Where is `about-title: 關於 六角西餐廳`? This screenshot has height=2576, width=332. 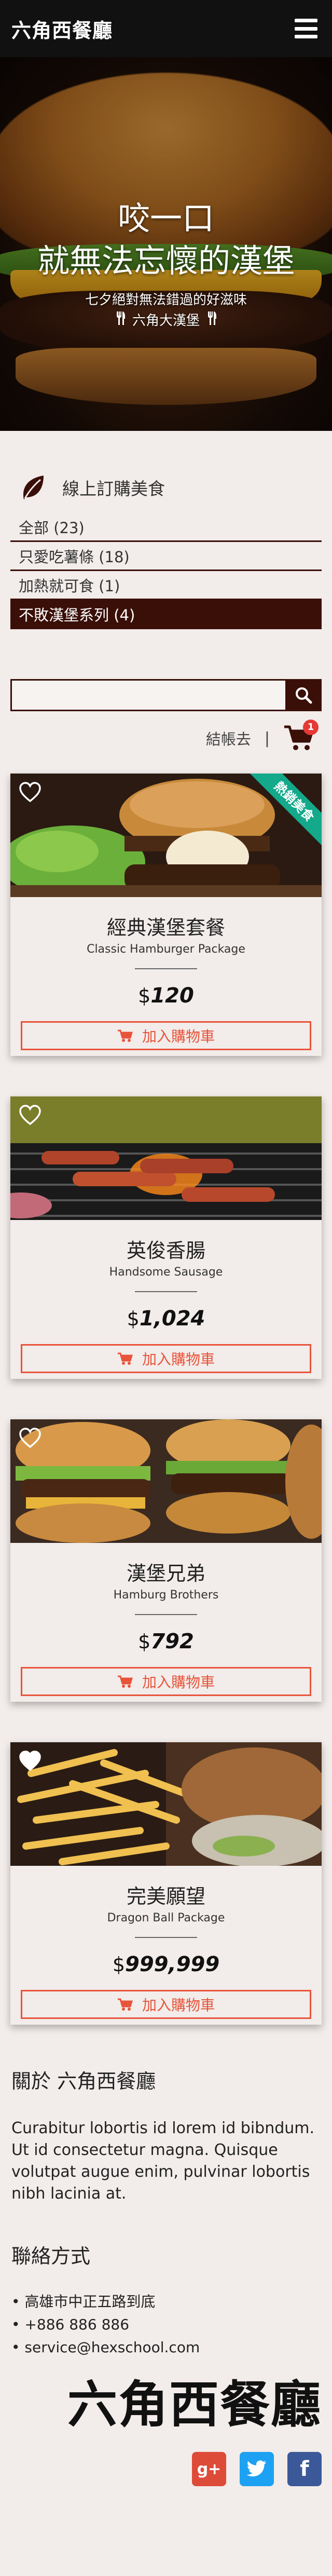 about-title: 關於 六角西餐廳 is located at coordinates (84, 2081).